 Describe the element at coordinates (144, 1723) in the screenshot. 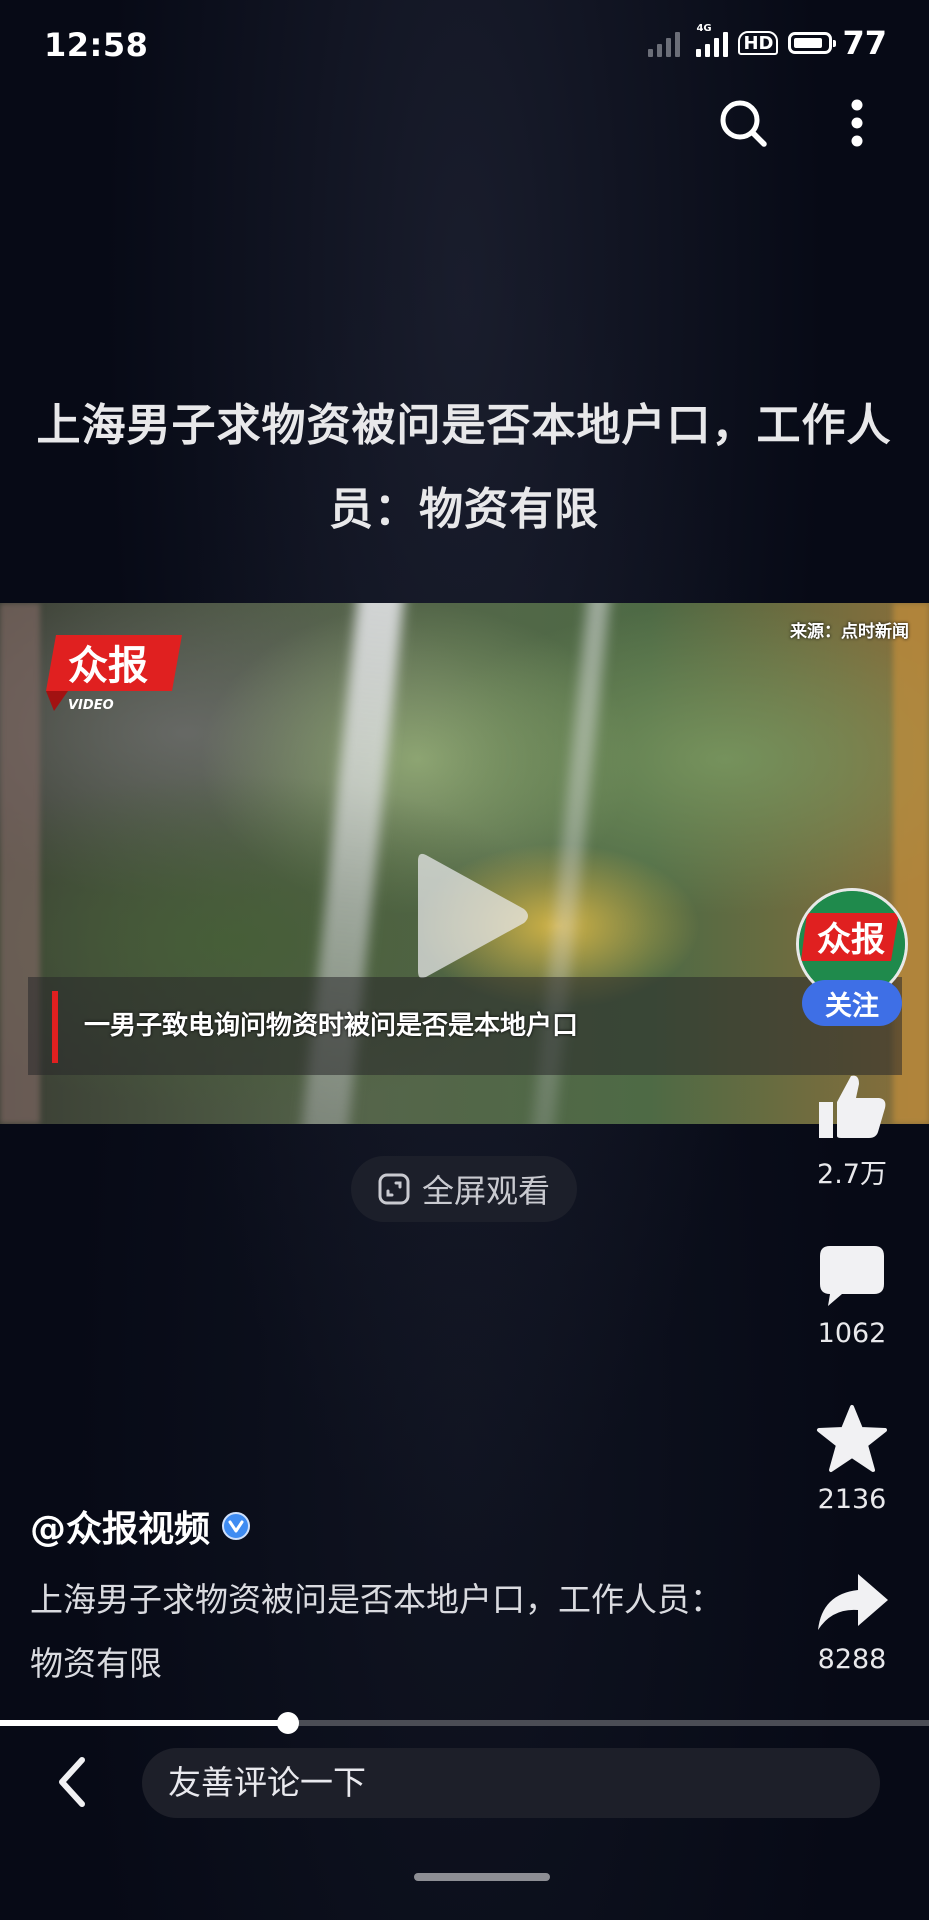

I see `progress-played` at that location.